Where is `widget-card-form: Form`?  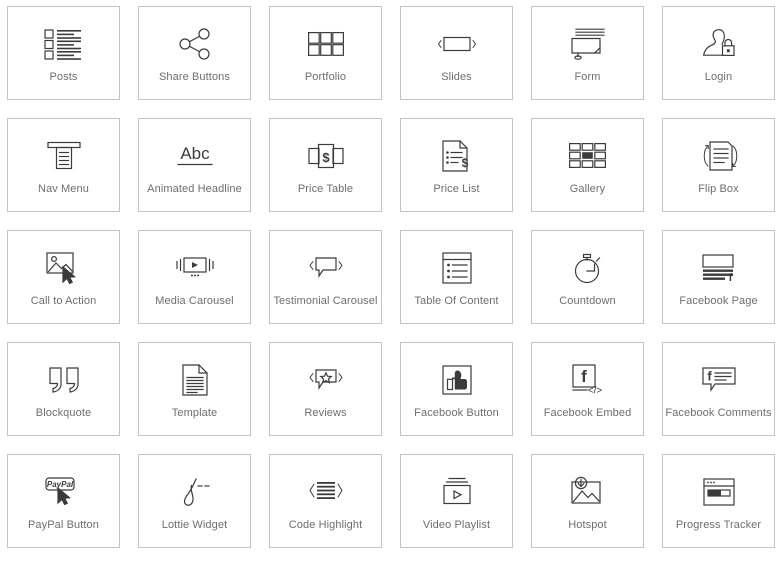 widget-card-form: Form is located at coordinates (587, 53).